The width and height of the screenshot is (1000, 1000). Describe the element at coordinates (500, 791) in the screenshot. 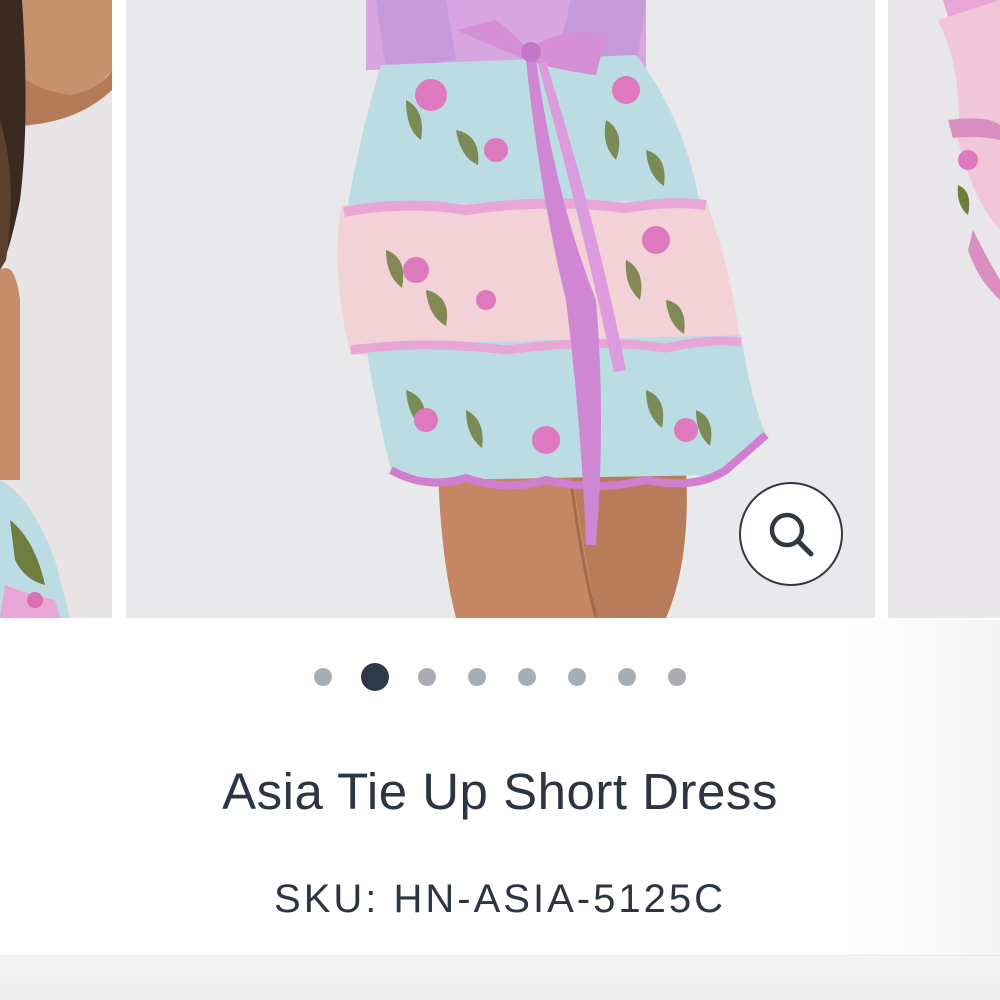

I see `product-title: Asia Tie Up Short Dress` at that location.